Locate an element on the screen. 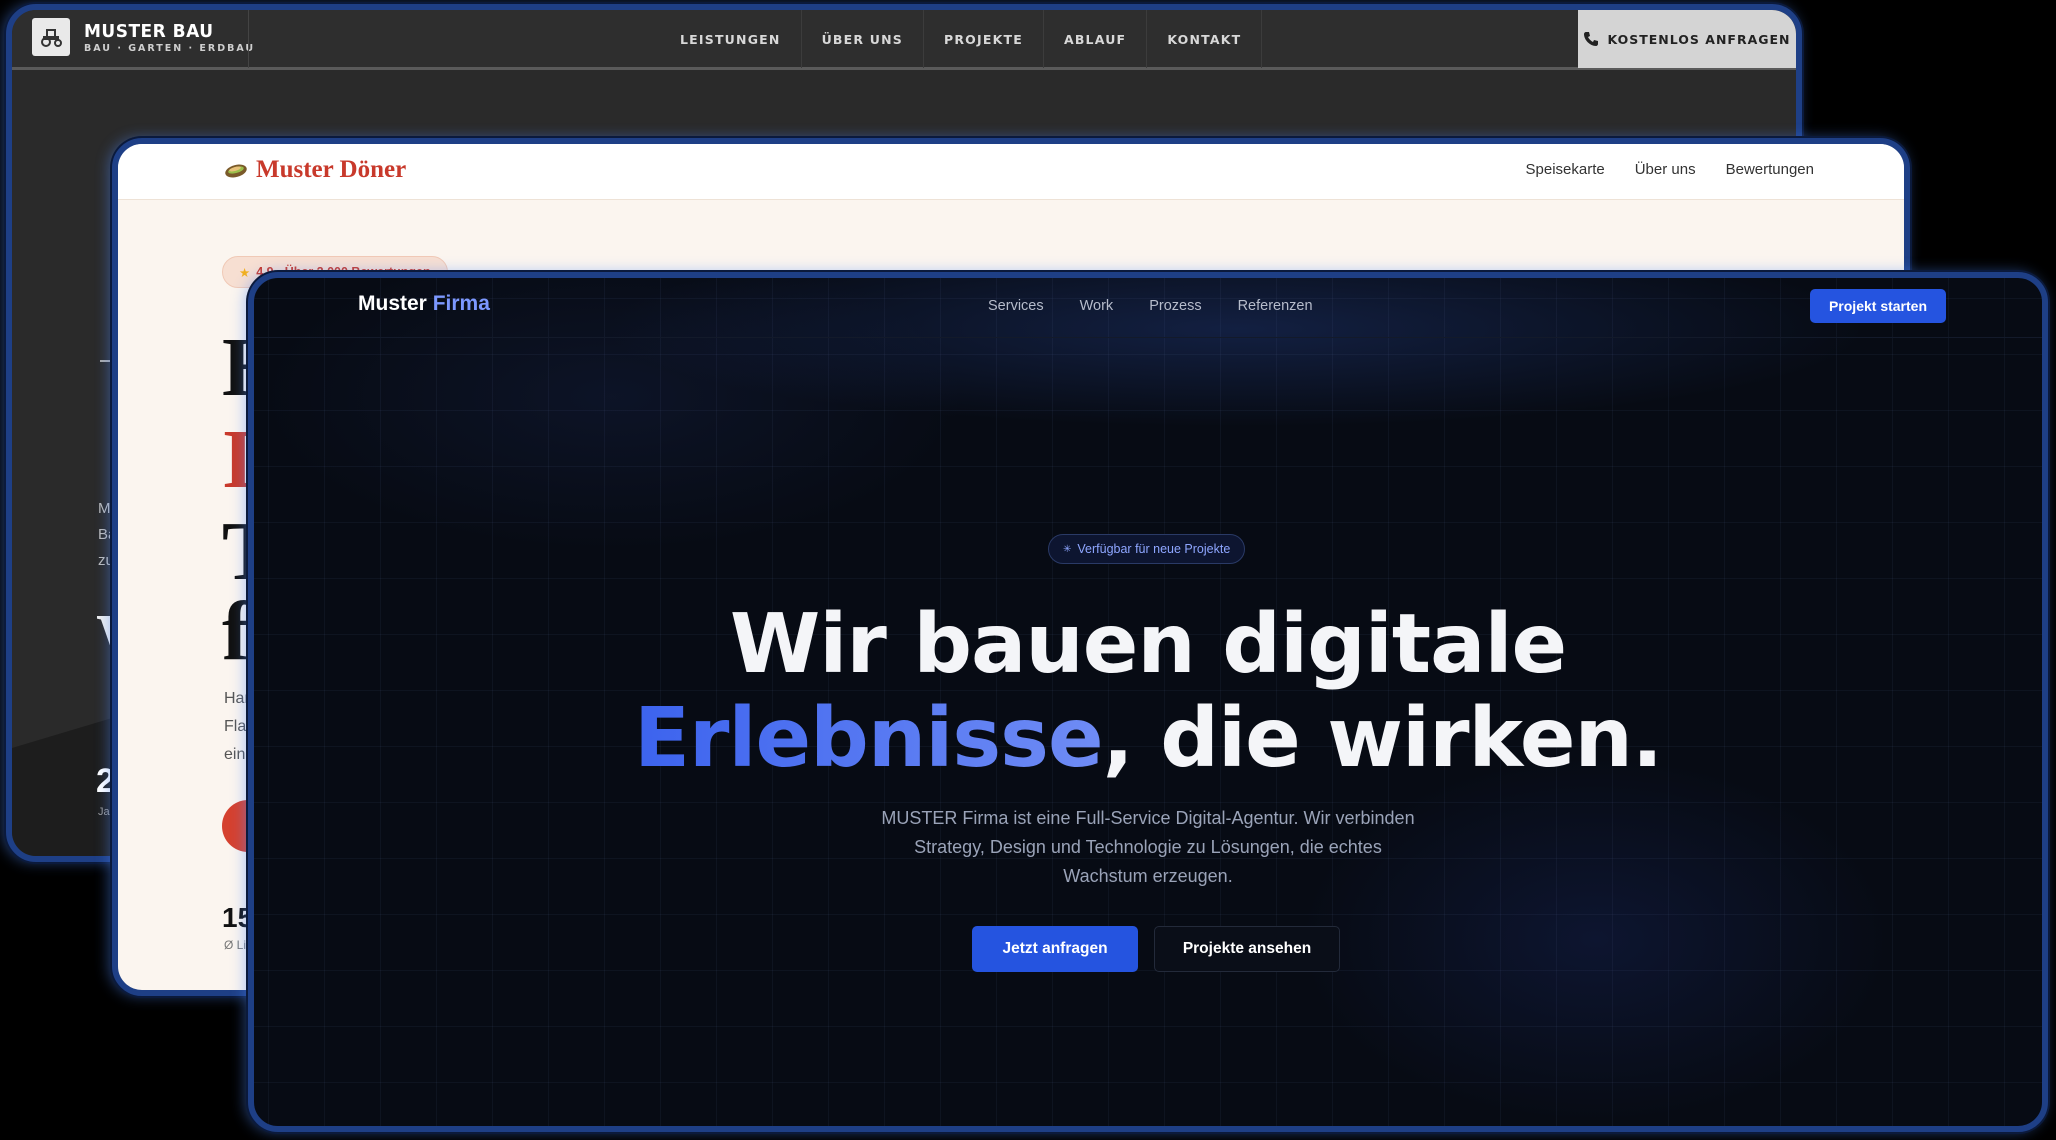 This screenshot has width=2056, height=1140. projekte-ansehen-button: Projekte ansehen is located at coordinates (1247, 949).